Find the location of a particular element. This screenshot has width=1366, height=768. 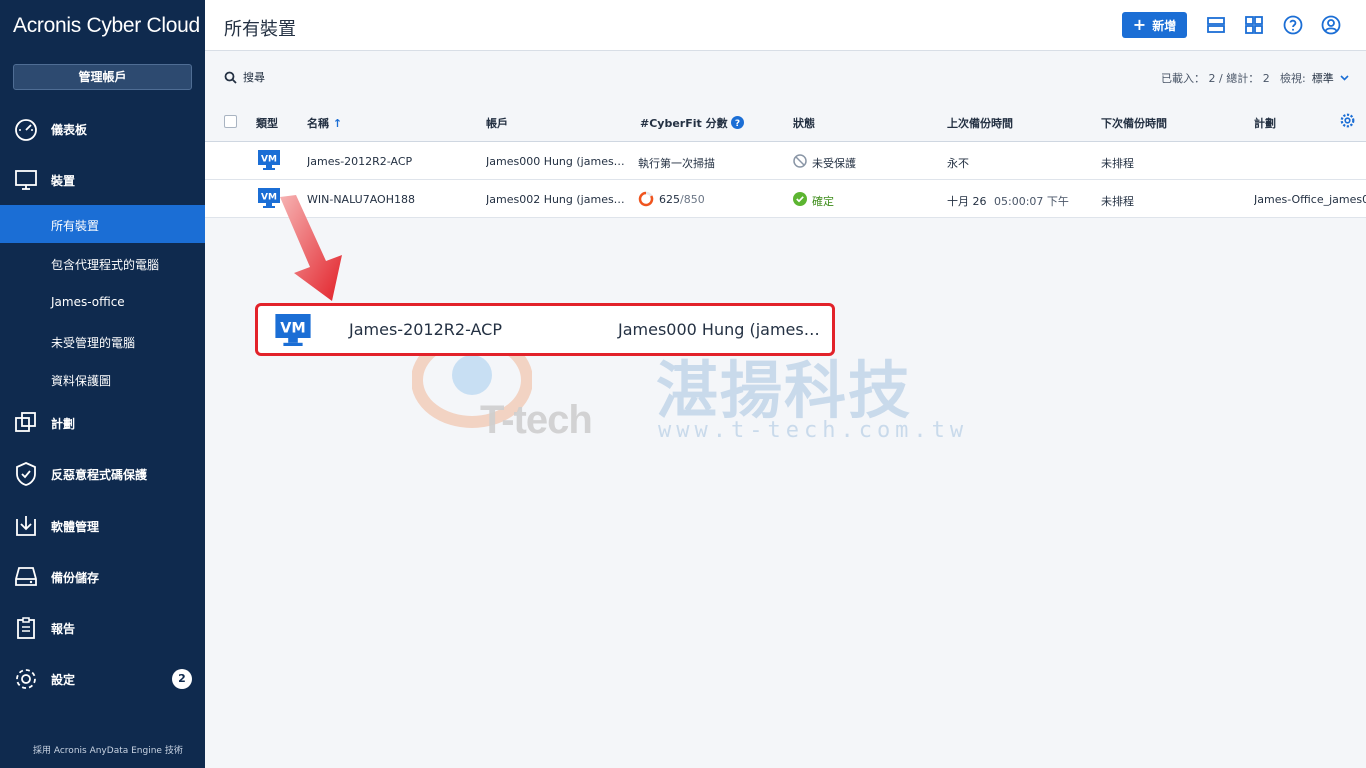

view-selector: 檢視: 標準 is located at coordinates (1314, 78).